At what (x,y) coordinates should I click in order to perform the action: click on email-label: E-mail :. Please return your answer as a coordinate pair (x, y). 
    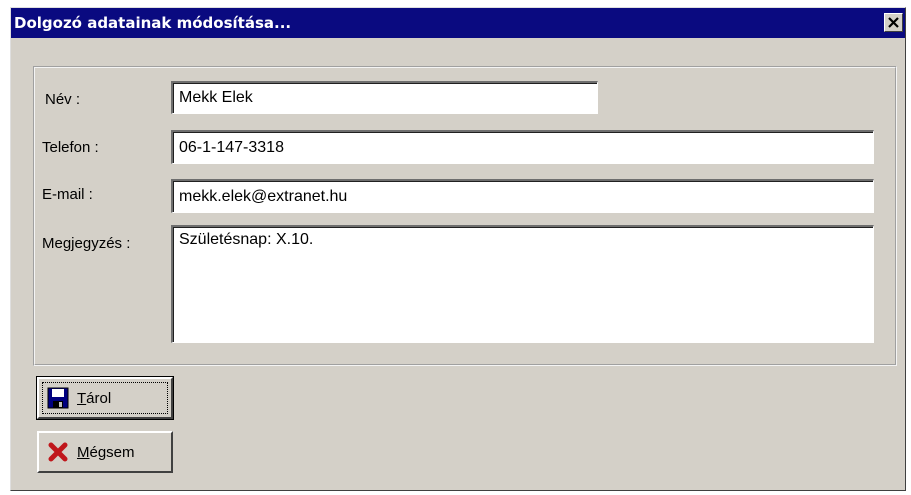
    Looking at the image, I should click on (67, 194).